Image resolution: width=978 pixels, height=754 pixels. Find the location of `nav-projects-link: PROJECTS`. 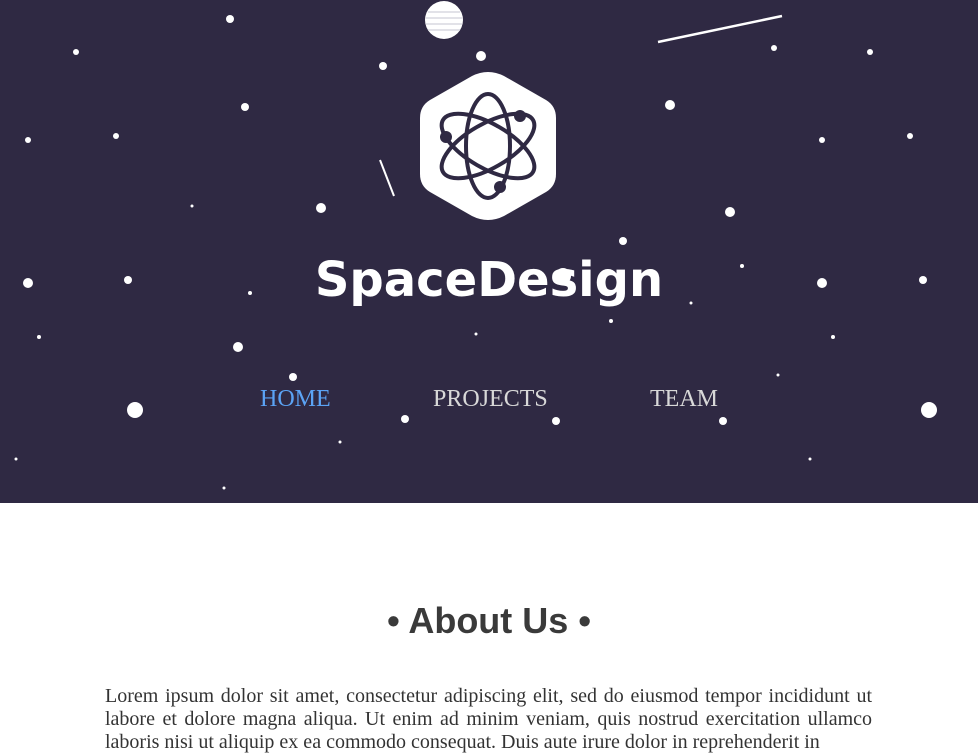

nav-projects-link: PROJECTS is located at coordinates (490, 399).